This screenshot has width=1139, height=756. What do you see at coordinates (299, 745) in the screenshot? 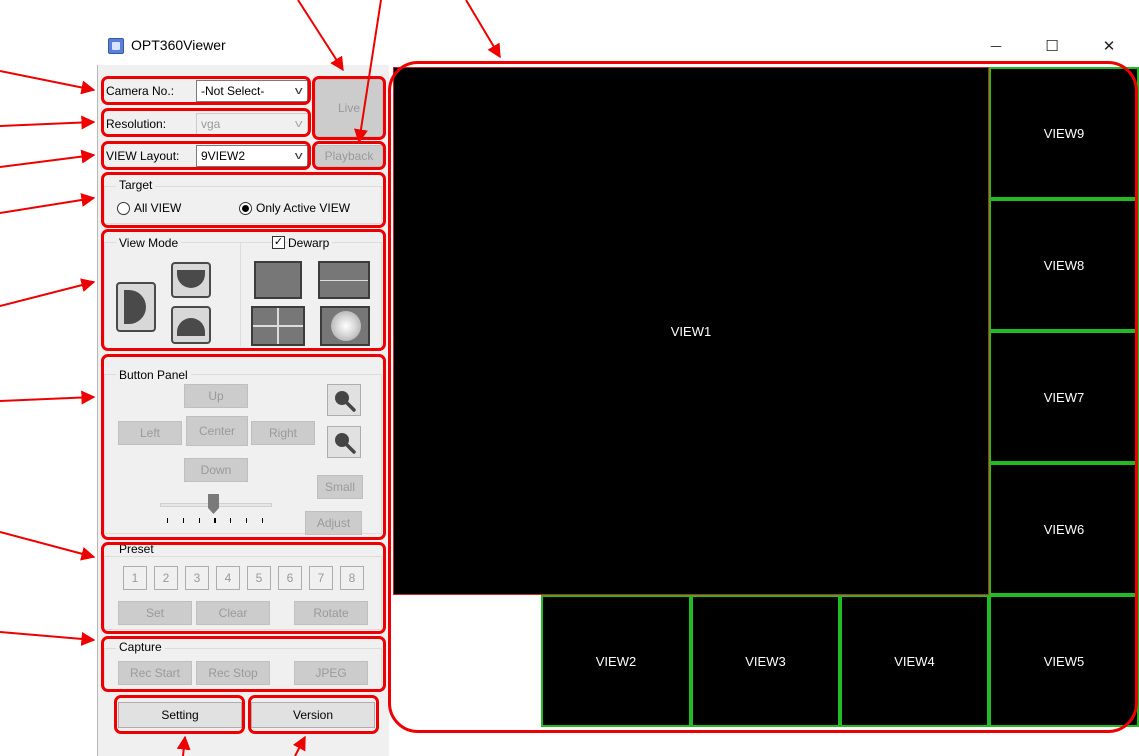
I see `arrow-version` at bounding box center [299, 745].